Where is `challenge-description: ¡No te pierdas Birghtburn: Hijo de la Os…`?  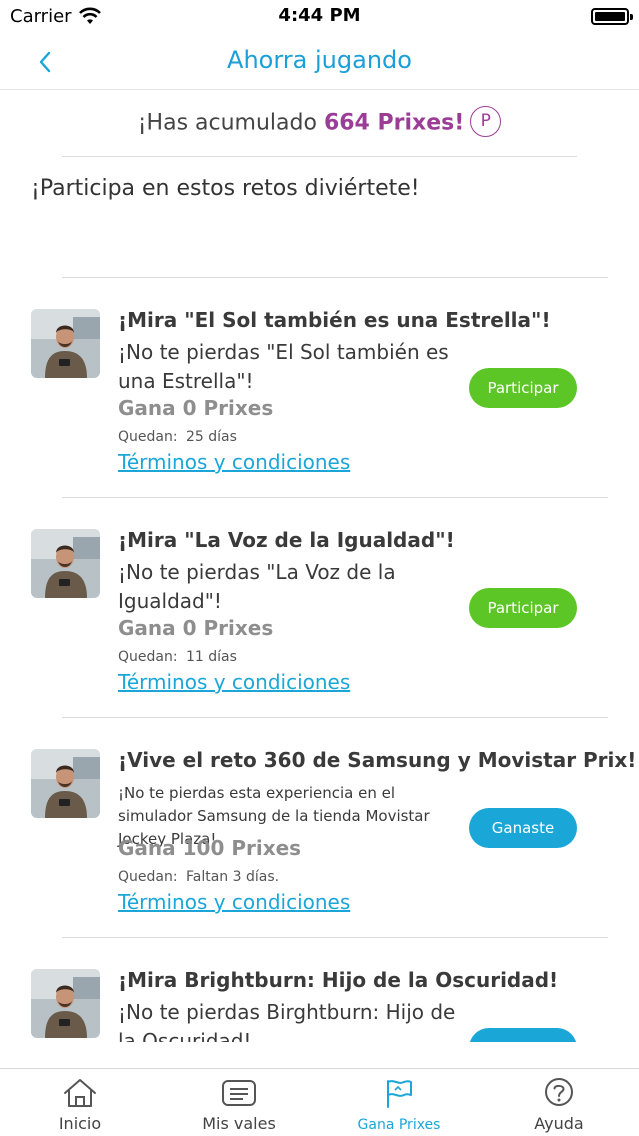
challenge-description: ¡No te pierdas Birghtburn: Hijo de la Os… is located at coordinates (287, 1021).